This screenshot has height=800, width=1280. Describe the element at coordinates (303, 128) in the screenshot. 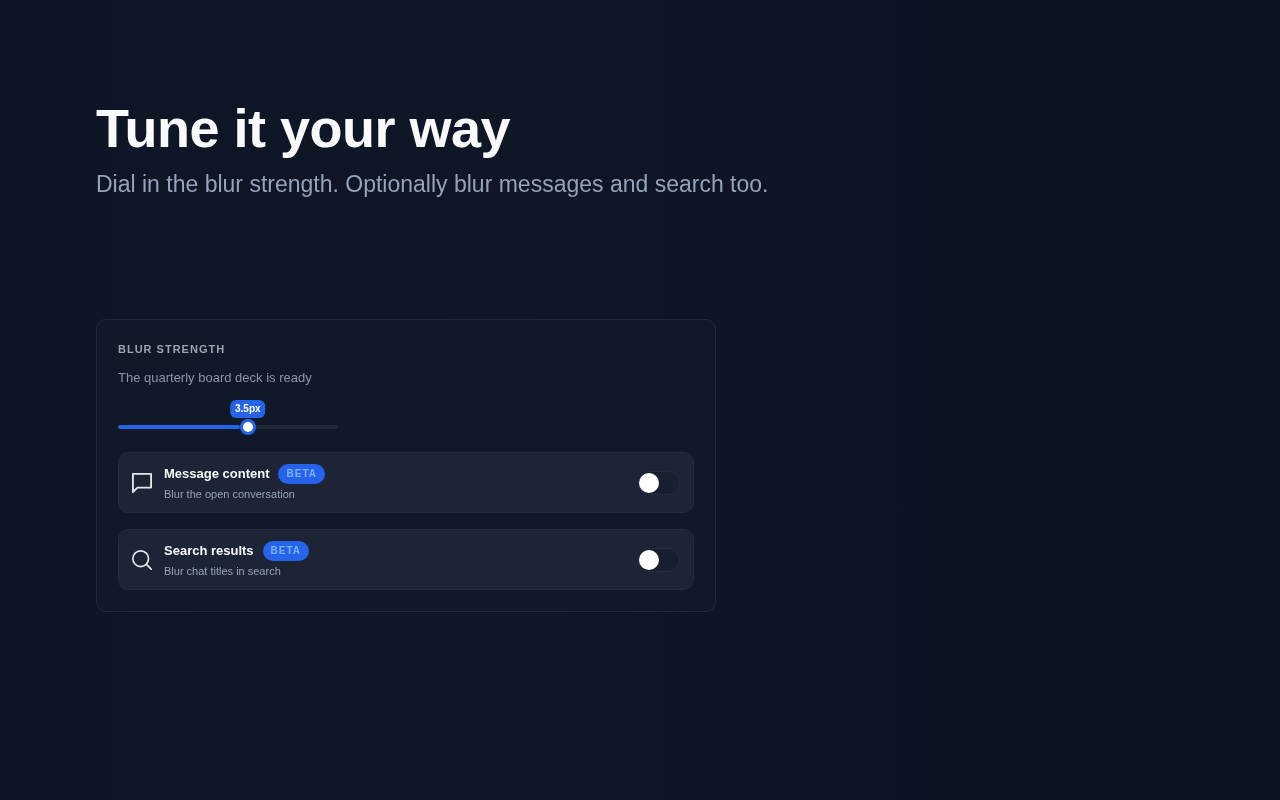

I see `page-heading: Tune it your way` at that location.